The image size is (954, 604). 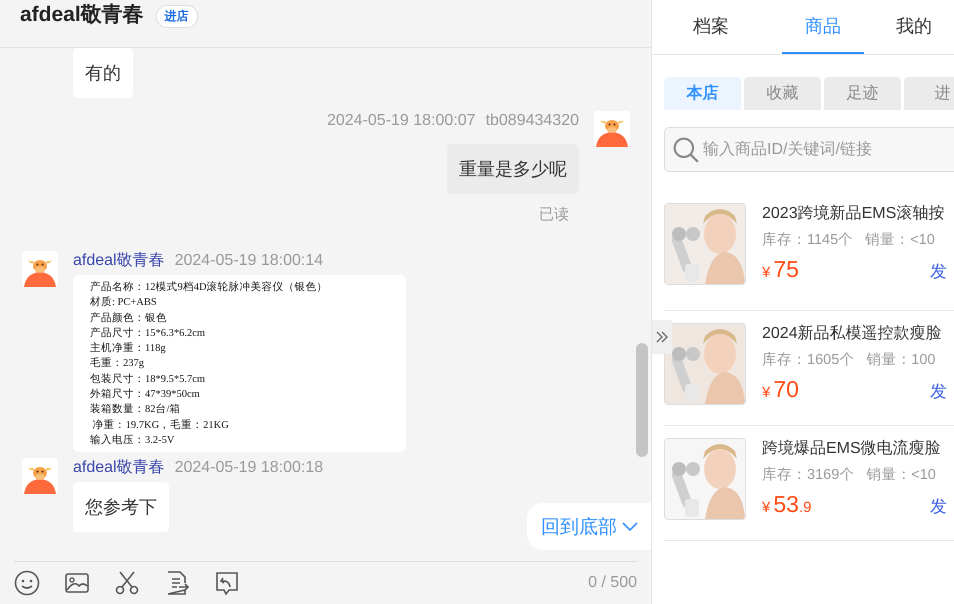 What do you see at coordinates (133, 440) in the screenshot?
I see `spec-line: 输入电压：3.2-5V` at bounding box center [133, 440].